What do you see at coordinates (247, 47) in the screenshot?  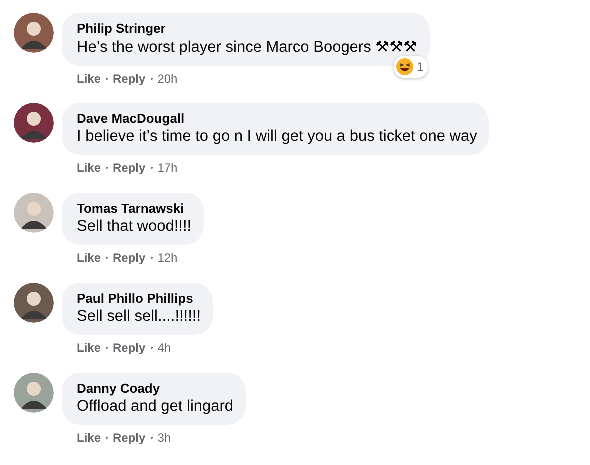 I see `comment-text: He’s the worst player since Marco Boogers ⚒⚒⚒` at bounding box center [247, 47].